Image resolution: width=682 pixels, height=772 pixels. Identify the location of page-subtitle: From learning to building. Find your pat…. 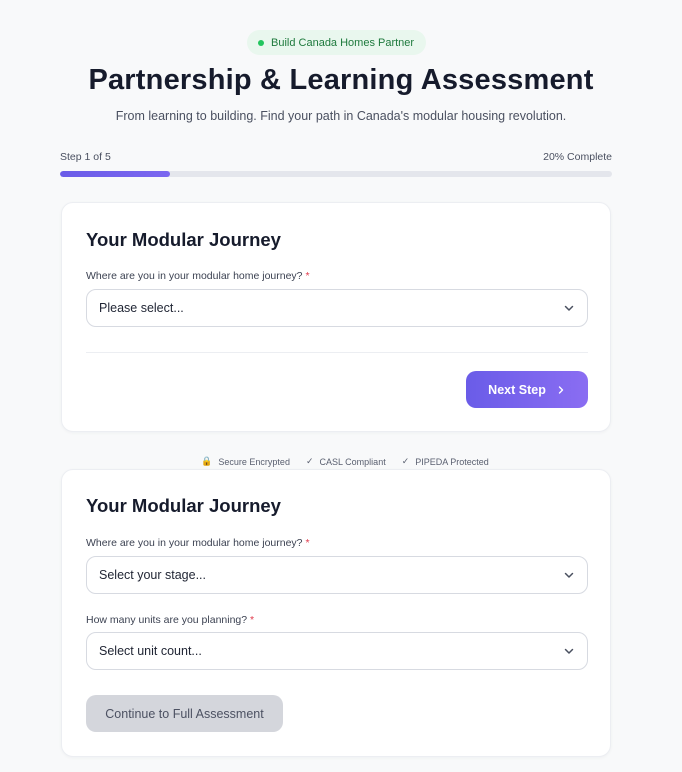
(341, 116).